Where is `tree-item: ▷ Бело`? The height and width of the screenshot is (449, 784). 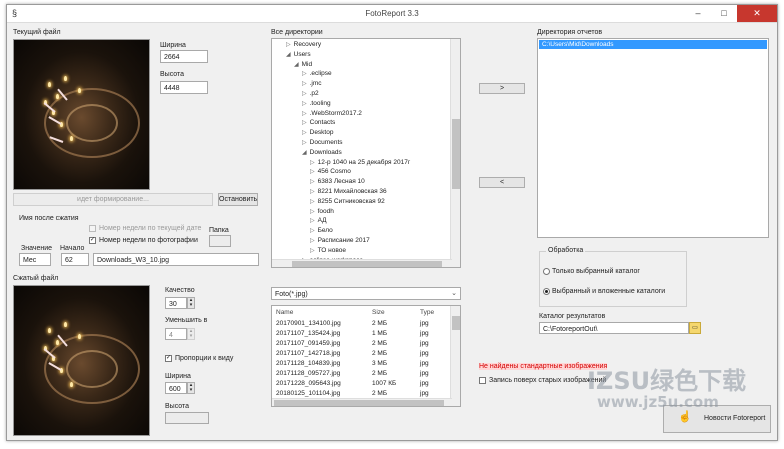
tree-item: ▷ Бело is located at coordinates (321, 230).